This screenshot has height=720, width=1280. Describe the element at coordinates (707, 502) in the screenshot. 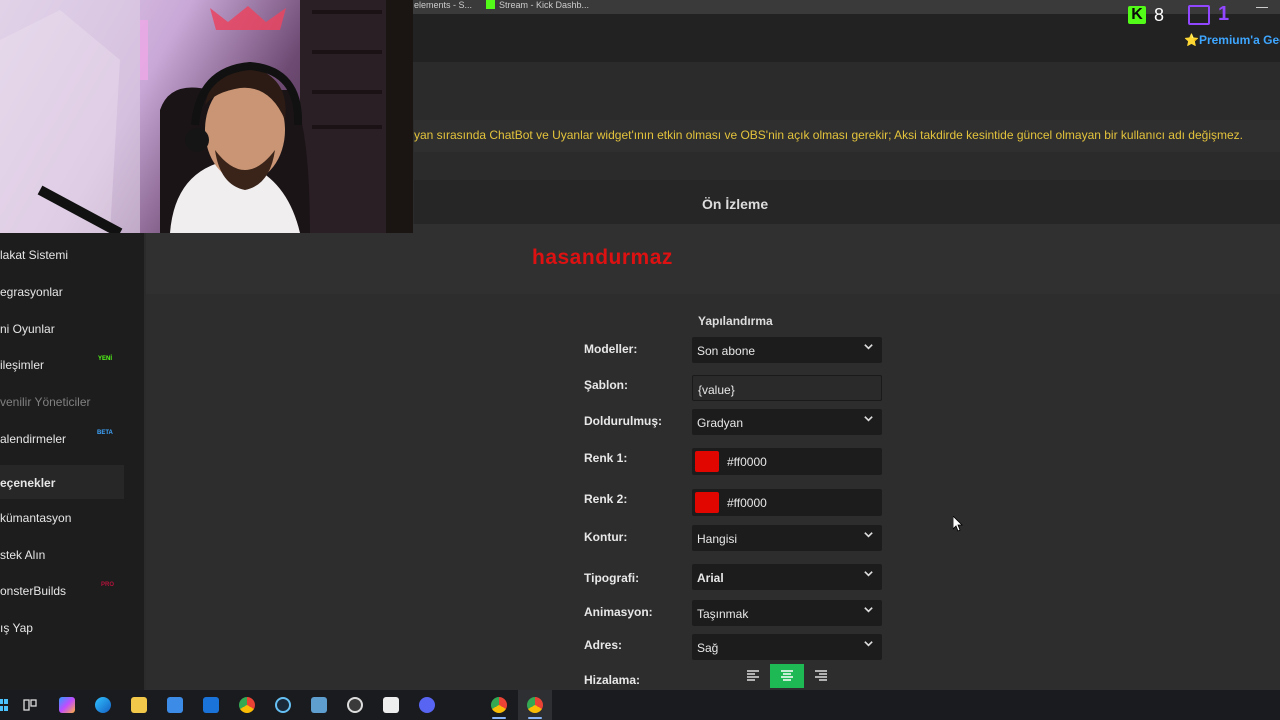

I see `color2-swatch` at that location.